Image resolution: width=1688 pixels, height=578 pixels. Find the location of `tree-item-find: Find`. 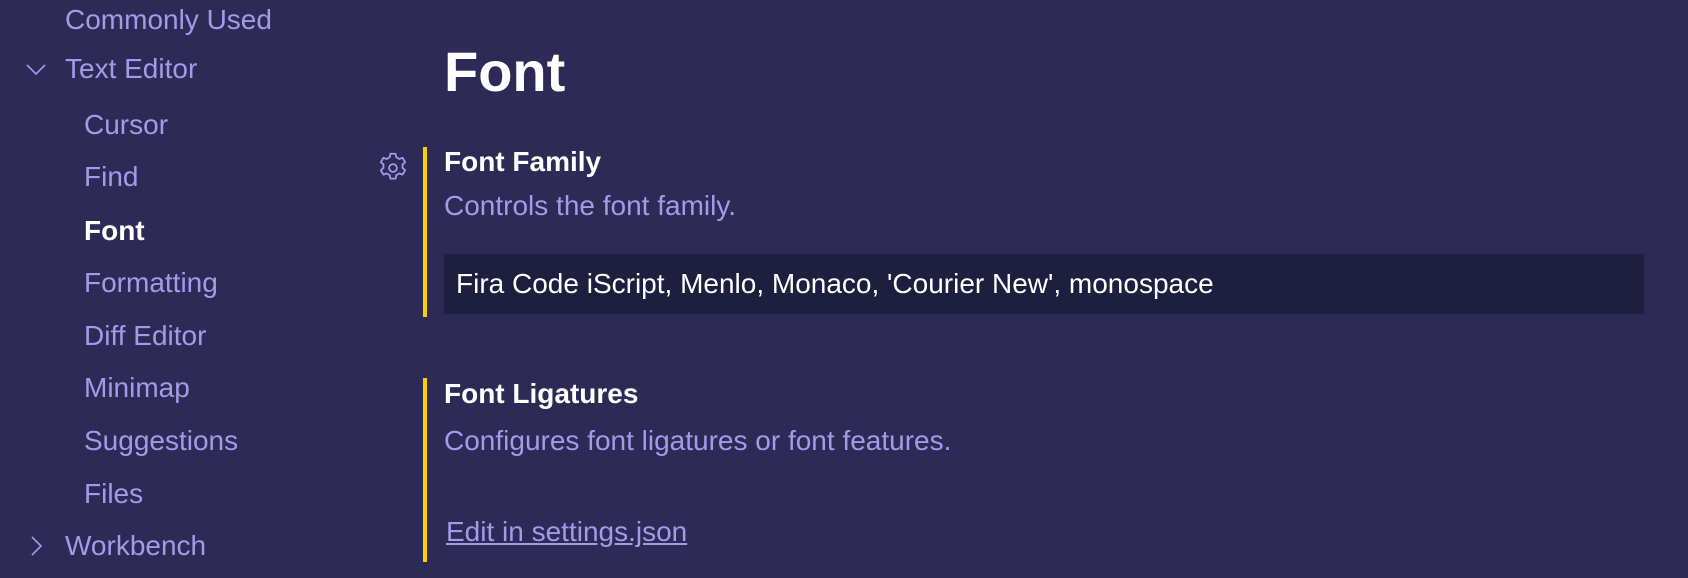

tree-item-find: Find is located at coordinates (111, 177).